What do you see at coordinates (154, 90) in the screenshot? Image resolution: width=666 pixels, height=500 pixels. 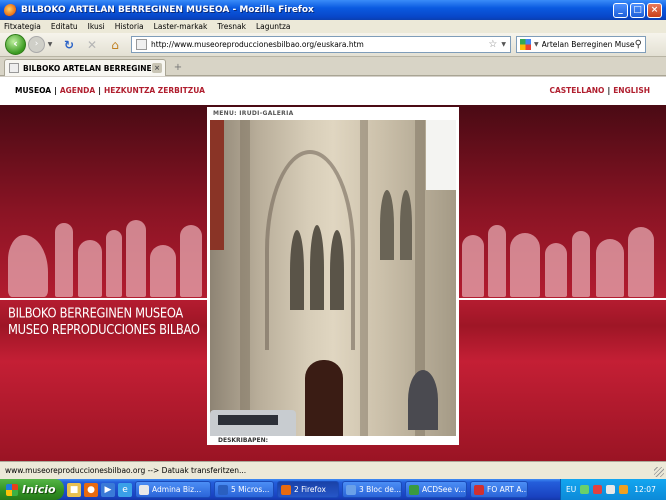 I see `nav-hezkuntza: HEZKUNTZA ZERBITZUA` at bounding box center [154, 90].